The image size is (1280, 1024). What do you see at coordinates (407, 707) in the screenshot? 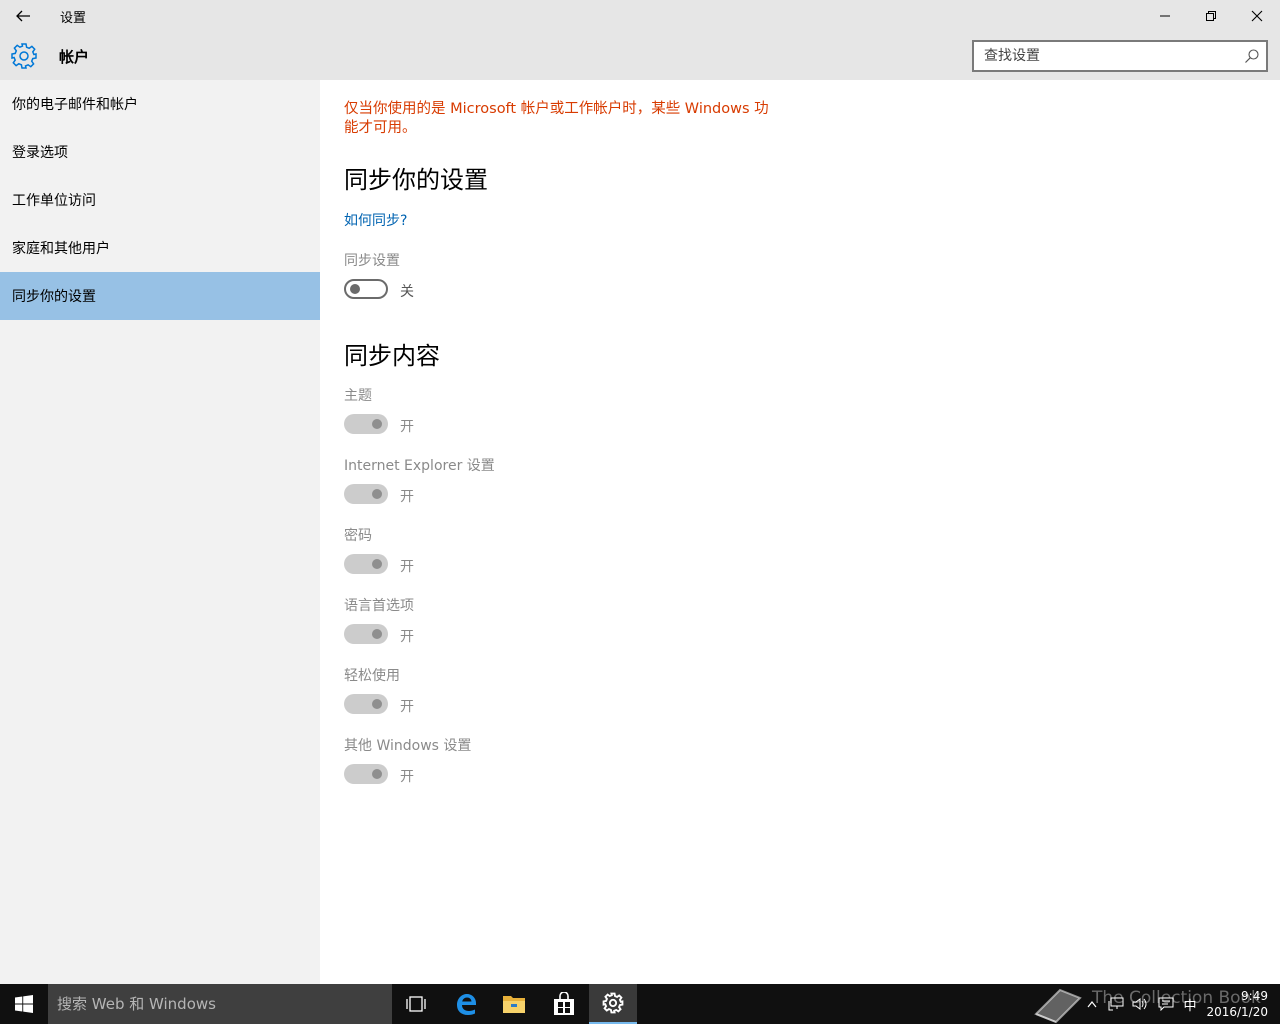
I see `ease-of-access-state: 开` at bounding box center [407, 707].